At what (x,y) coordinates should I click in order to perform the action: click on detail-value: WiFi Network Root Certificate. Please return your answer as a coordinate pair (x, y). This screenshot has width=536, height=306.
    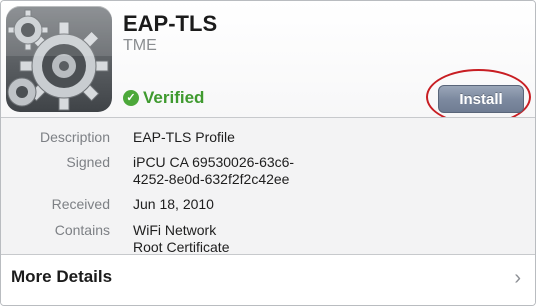
    Looking at the image, I should click on (181, 239).